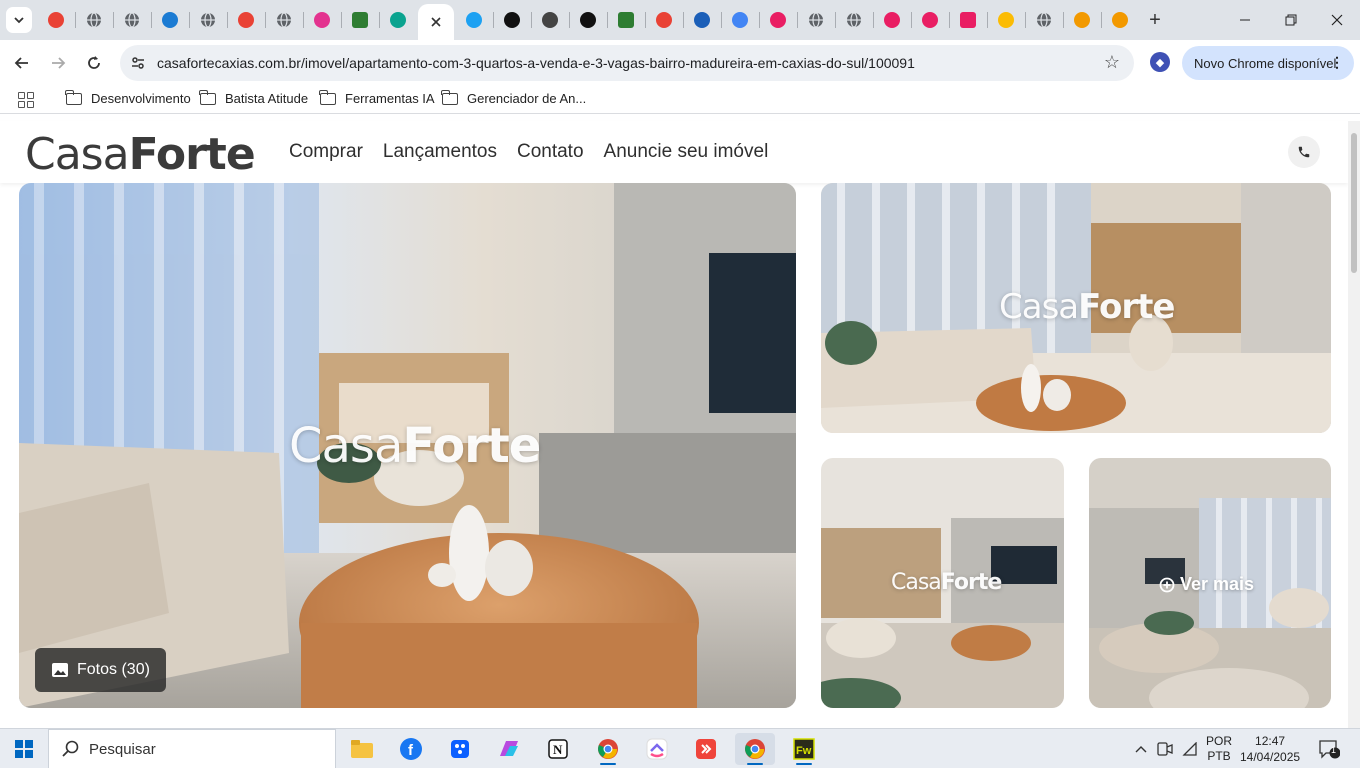 The width and height of the screenshot is (1360, 768). What do you see at coordinates (1291, 20) in the screenshot?
I see `restore-button` at bounding box center [1291, 20].